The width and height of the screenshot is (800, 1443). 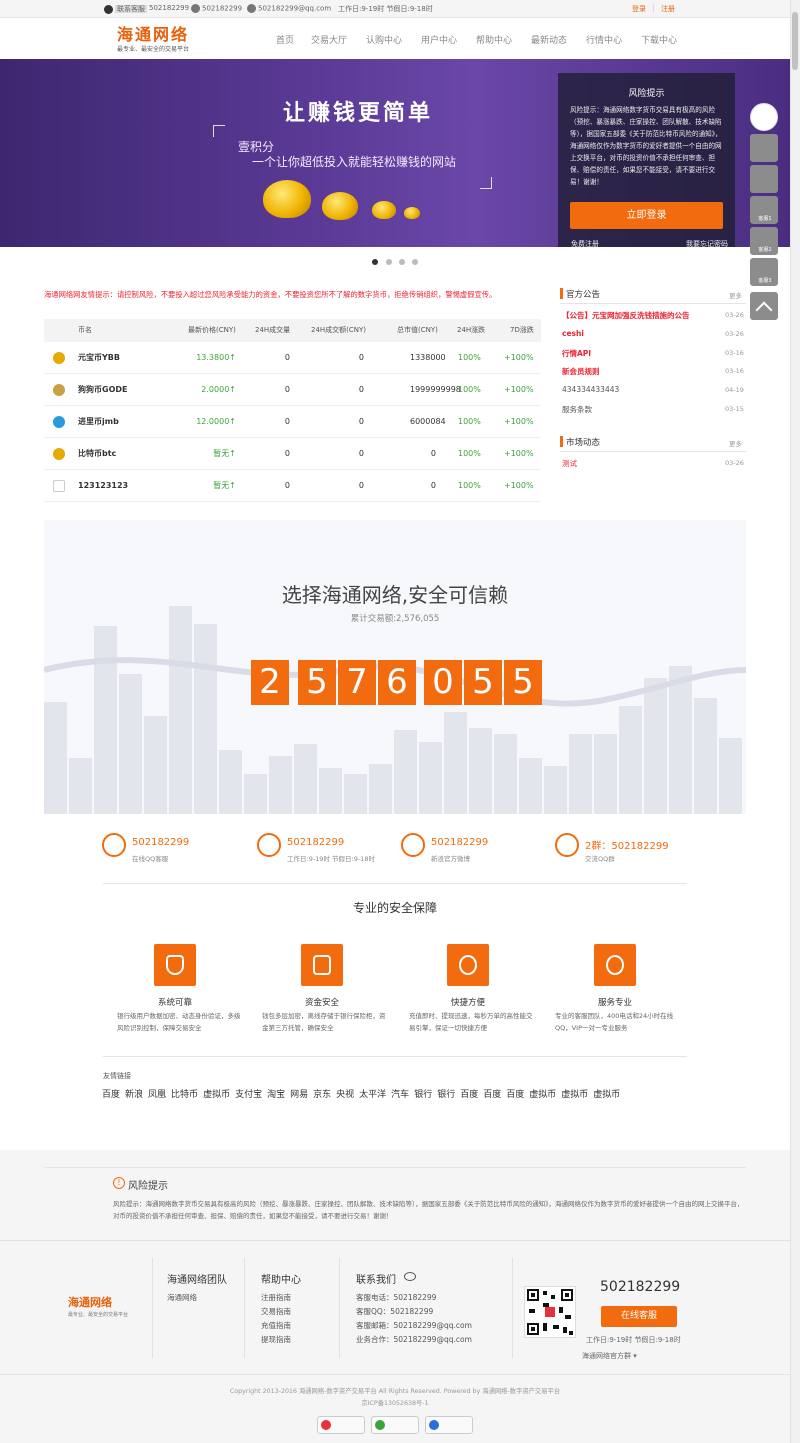 What do you see at coordinates (292, 486) in the screenshot?
I see `table-row: 123123123 暂无↑ 0 0 0 100% +100%` at bounding box center [292, 486].